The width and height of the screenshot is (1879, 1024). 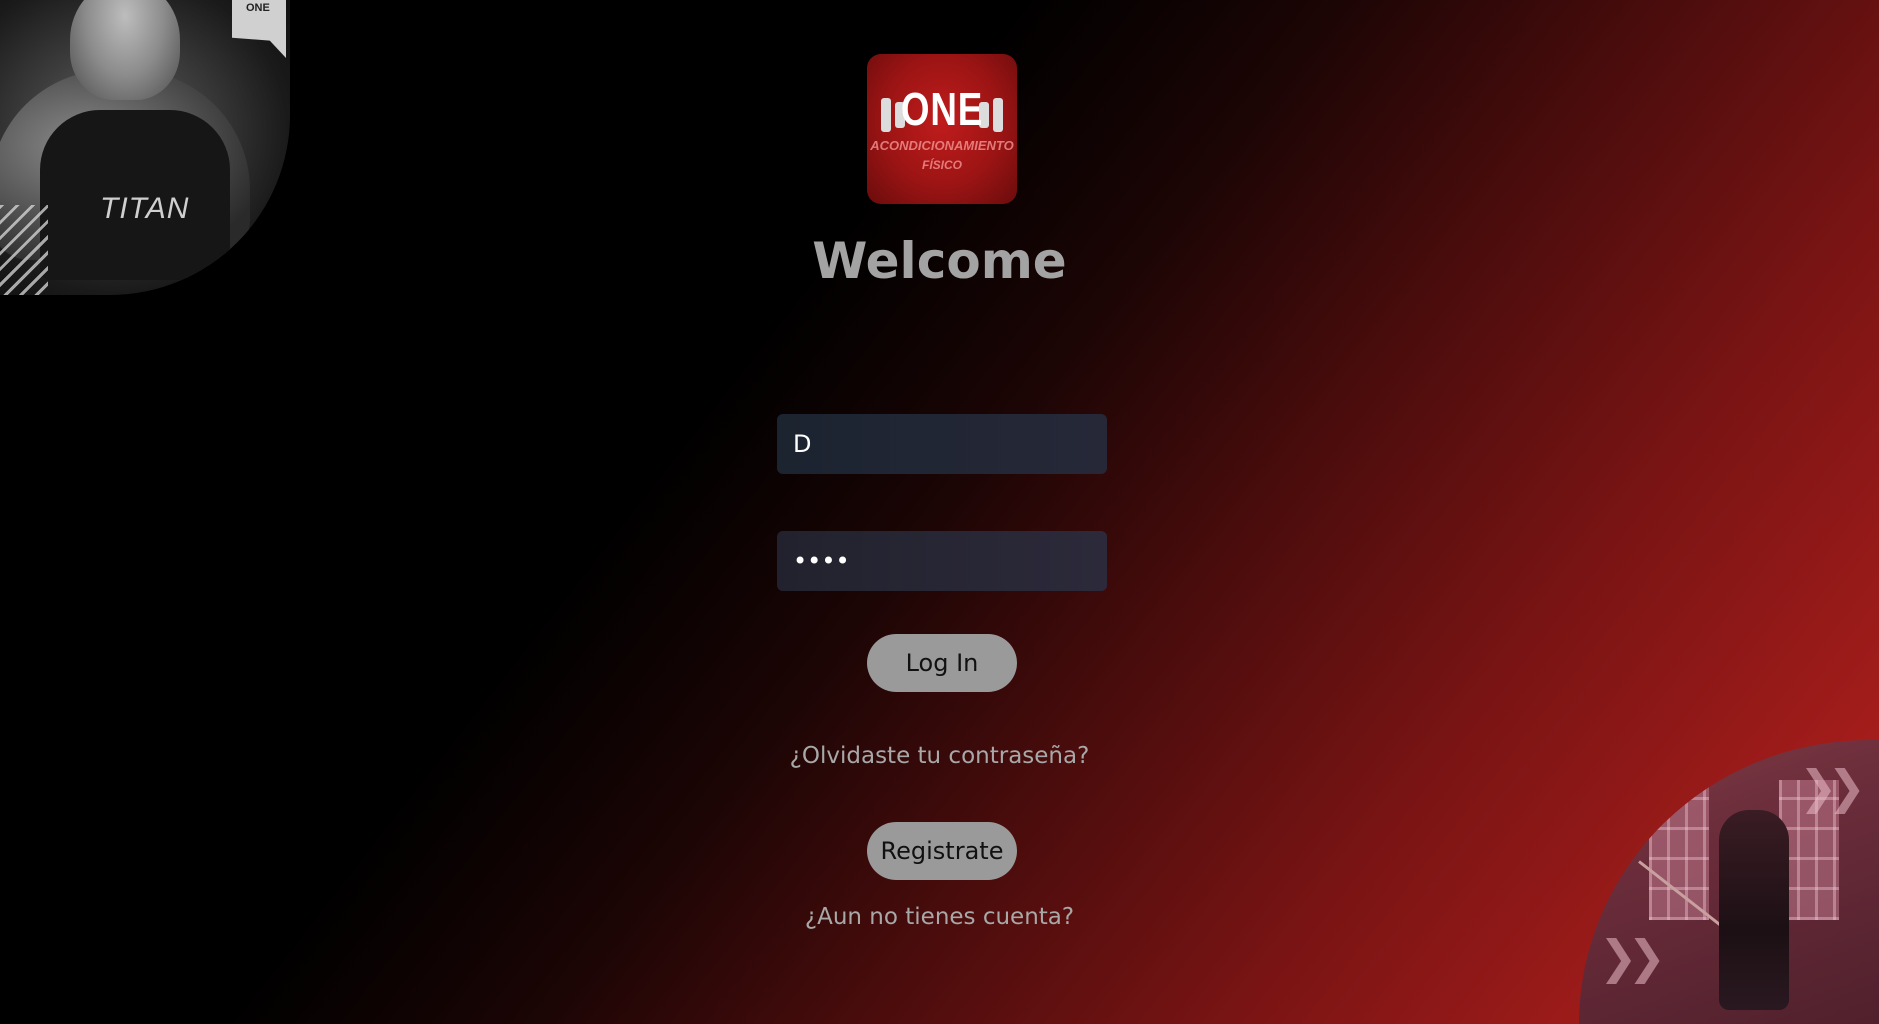 What do you see at coordinates (939, 261) in the screenshot?
I see `page-title: Welcome` at bounding box center [939, 261].